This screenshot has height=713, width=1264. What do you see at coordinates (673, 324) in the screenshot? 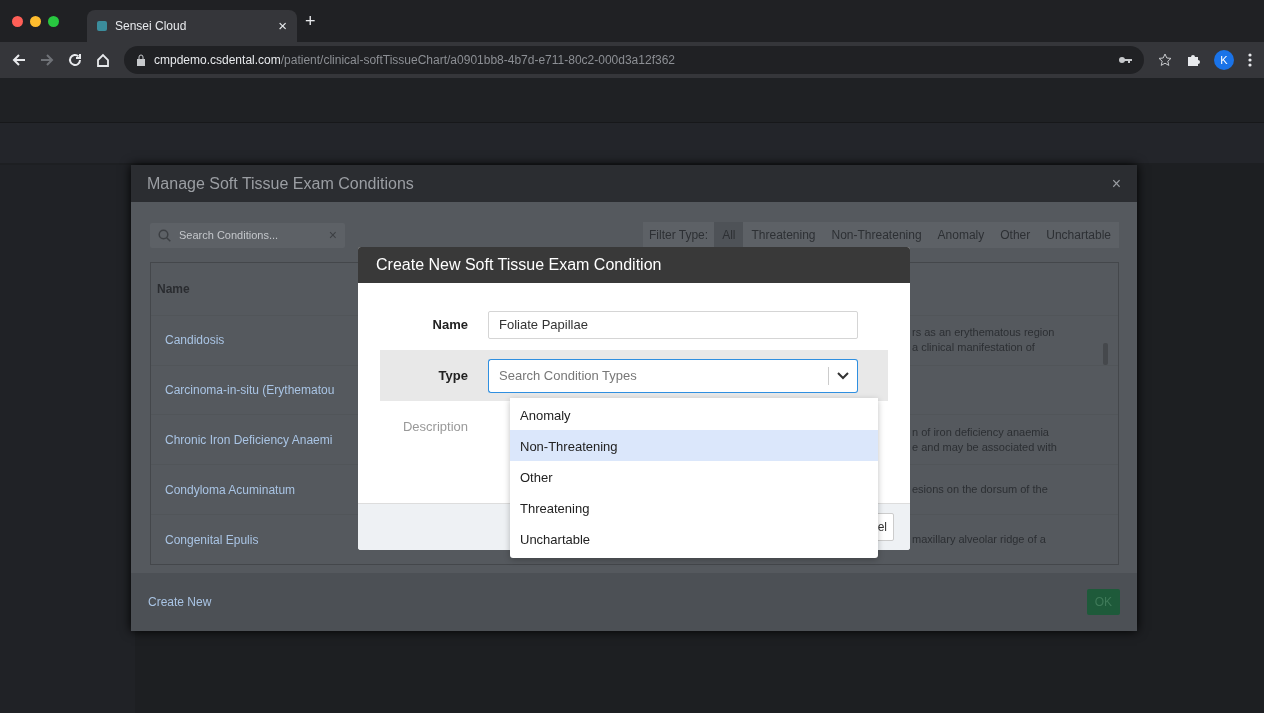
I see `name-input: Foliate Papillae` at bounding box center [673, 324].